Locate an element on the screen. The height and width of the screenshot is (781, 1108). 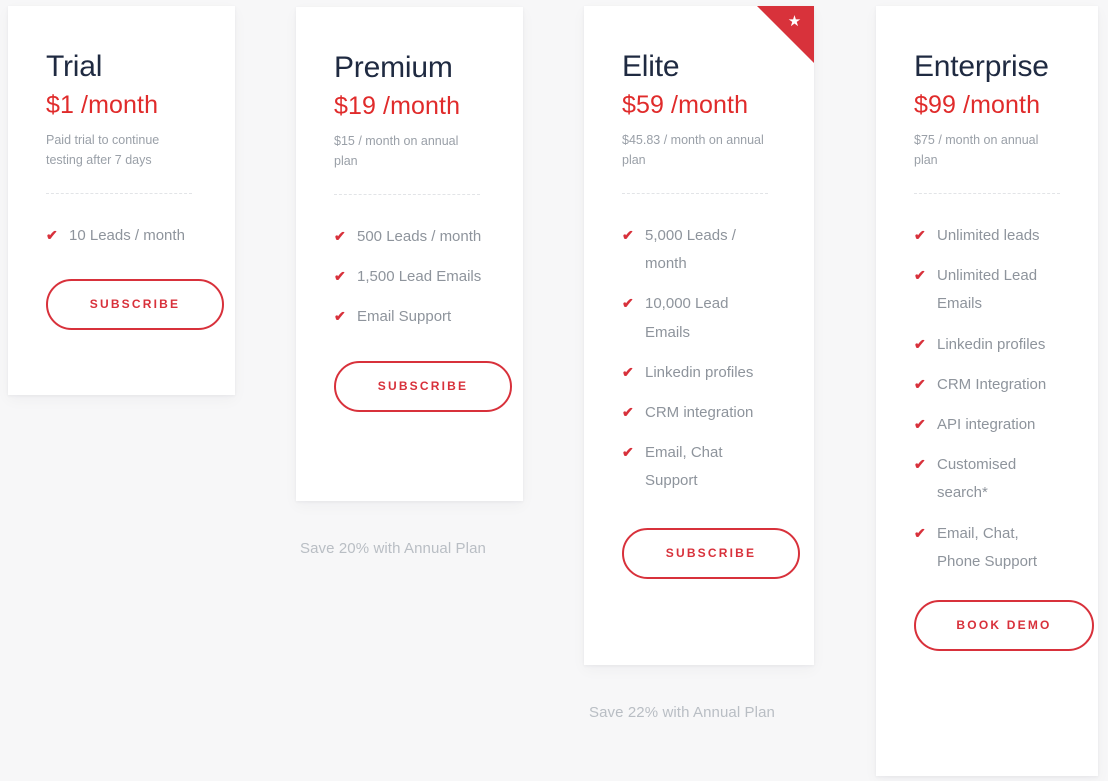
feature-label: 500 Leads / month is located at coordinates (419, 236).